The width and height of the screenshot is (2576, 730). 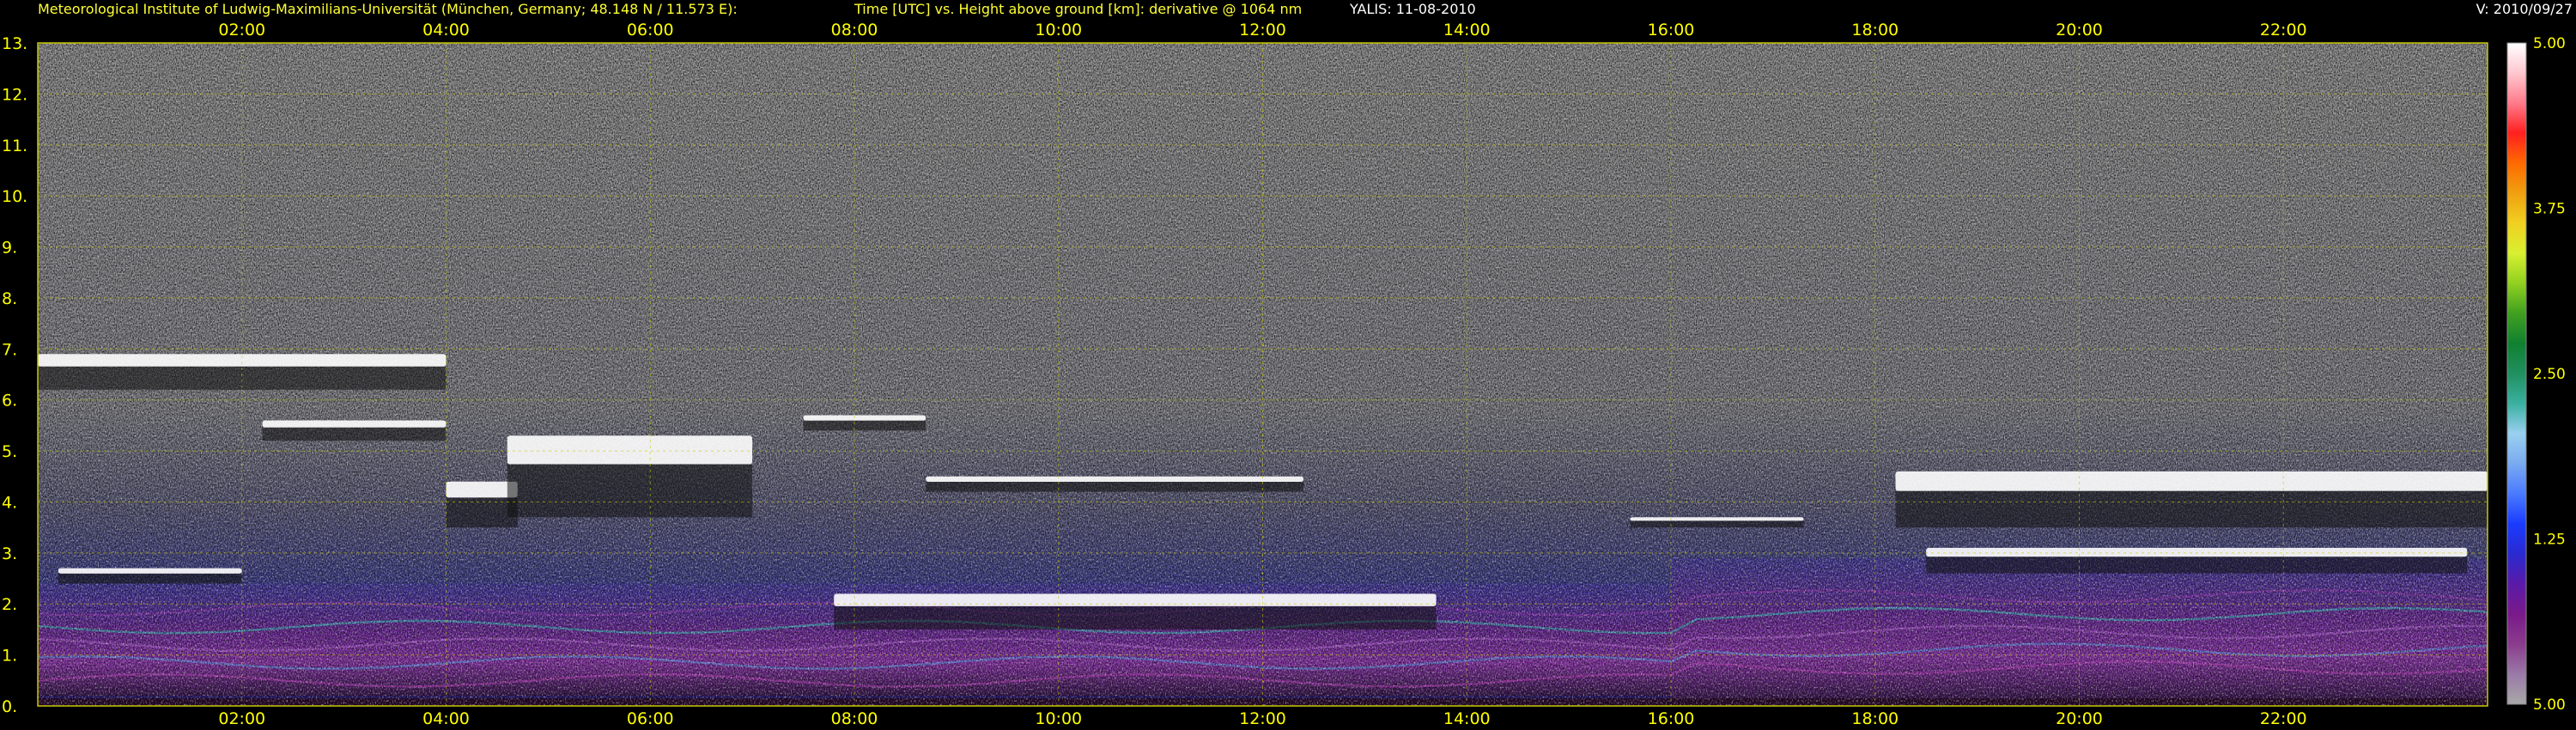 I want to click on colorbar: 5.00 3.75 2.50 1.25 5.00, so click(x=2536, y=374).